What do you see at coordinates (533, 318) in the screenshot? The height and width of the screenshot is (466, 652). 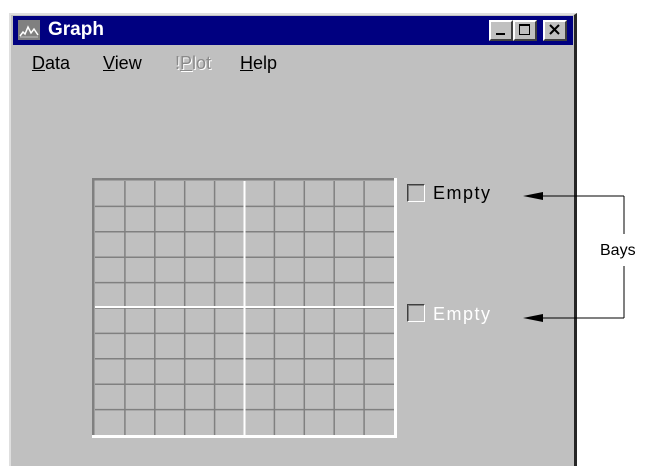 I see `arrowhead-bottom-icon` at bounding box center [533, 318].